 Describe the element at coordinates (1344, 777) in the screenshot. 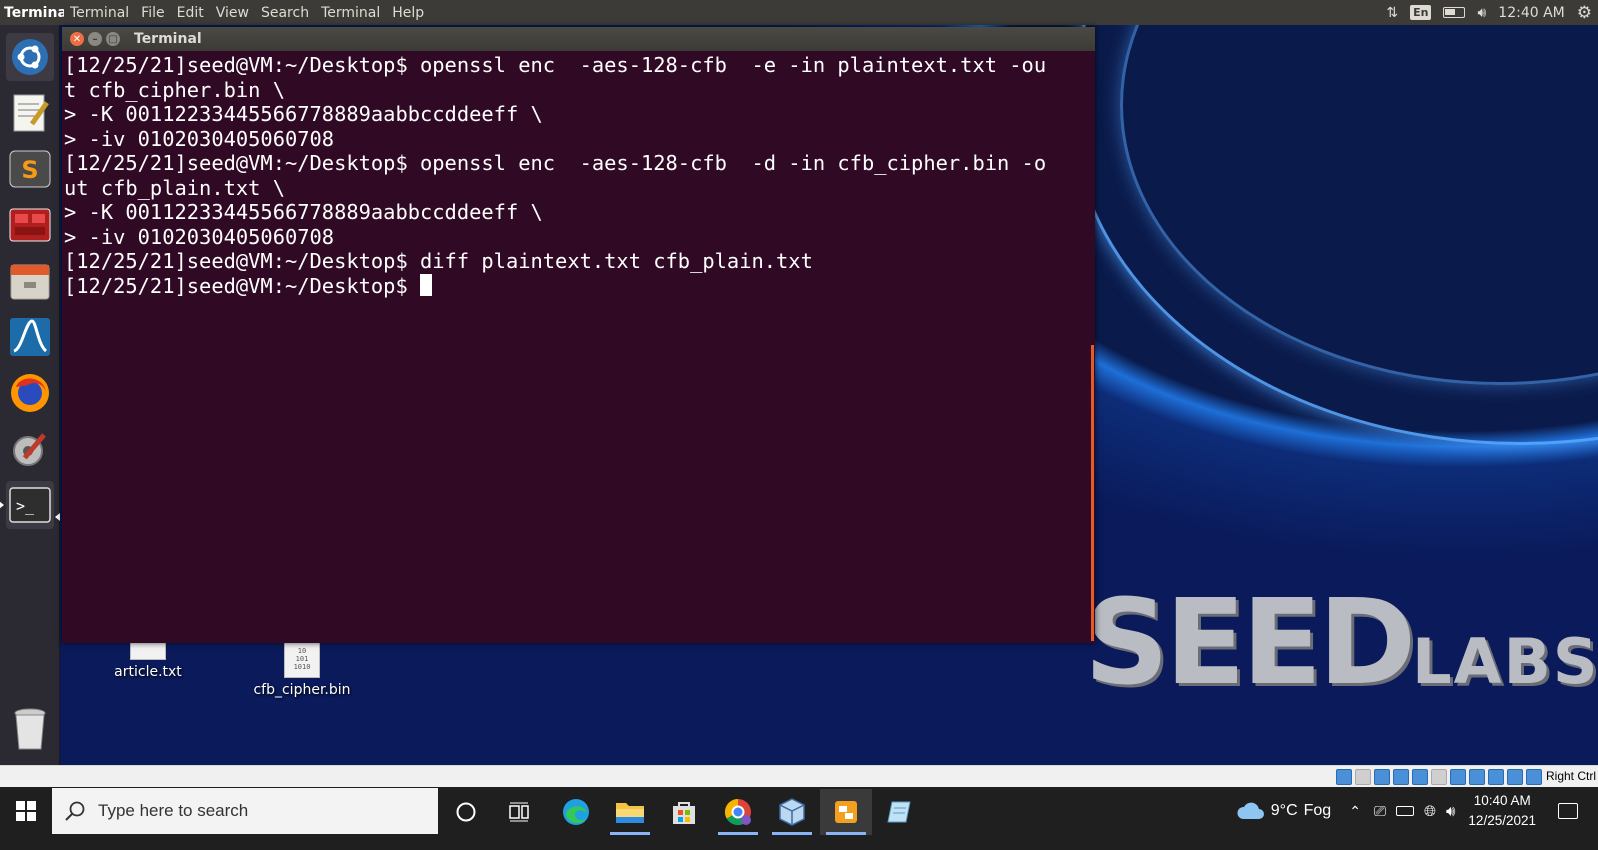

I see `vbox-storage-icon` at that location.